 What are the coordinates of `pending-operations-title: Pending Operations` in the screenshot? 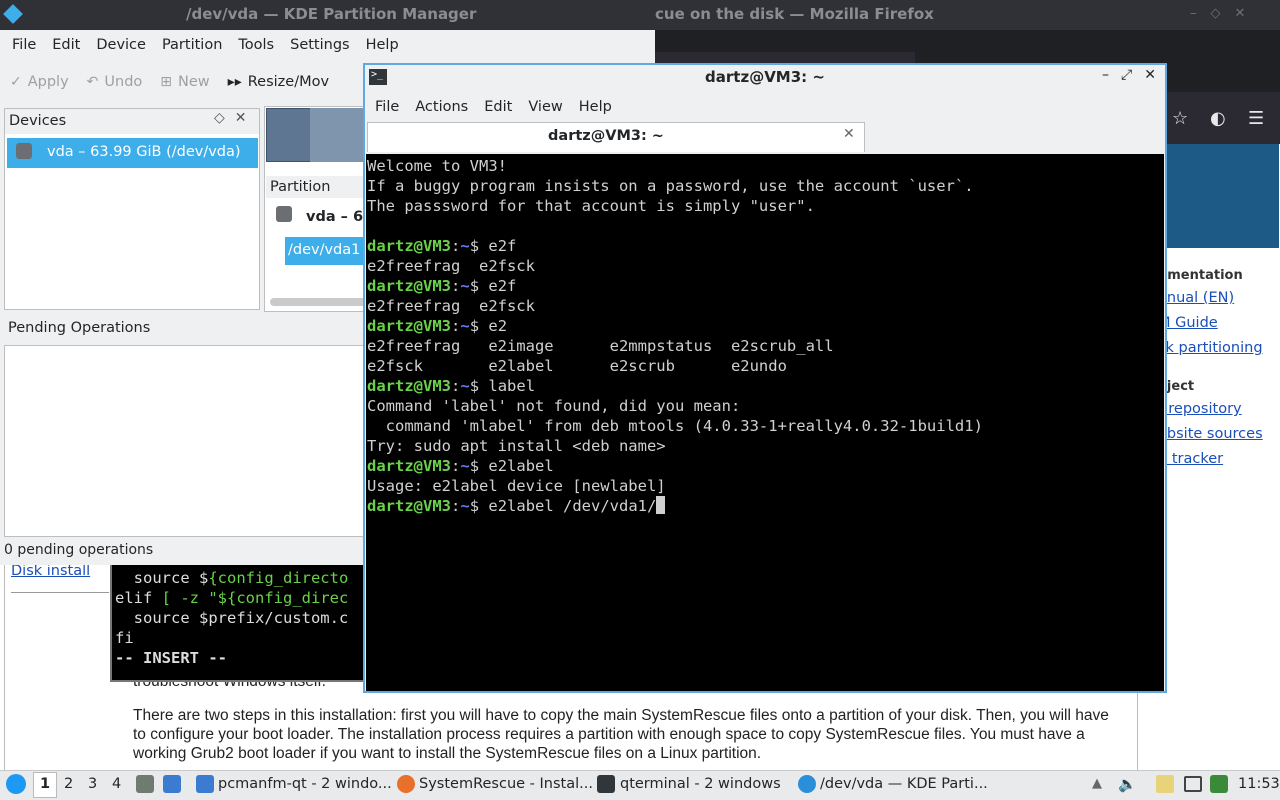 It's located at (79, 328).